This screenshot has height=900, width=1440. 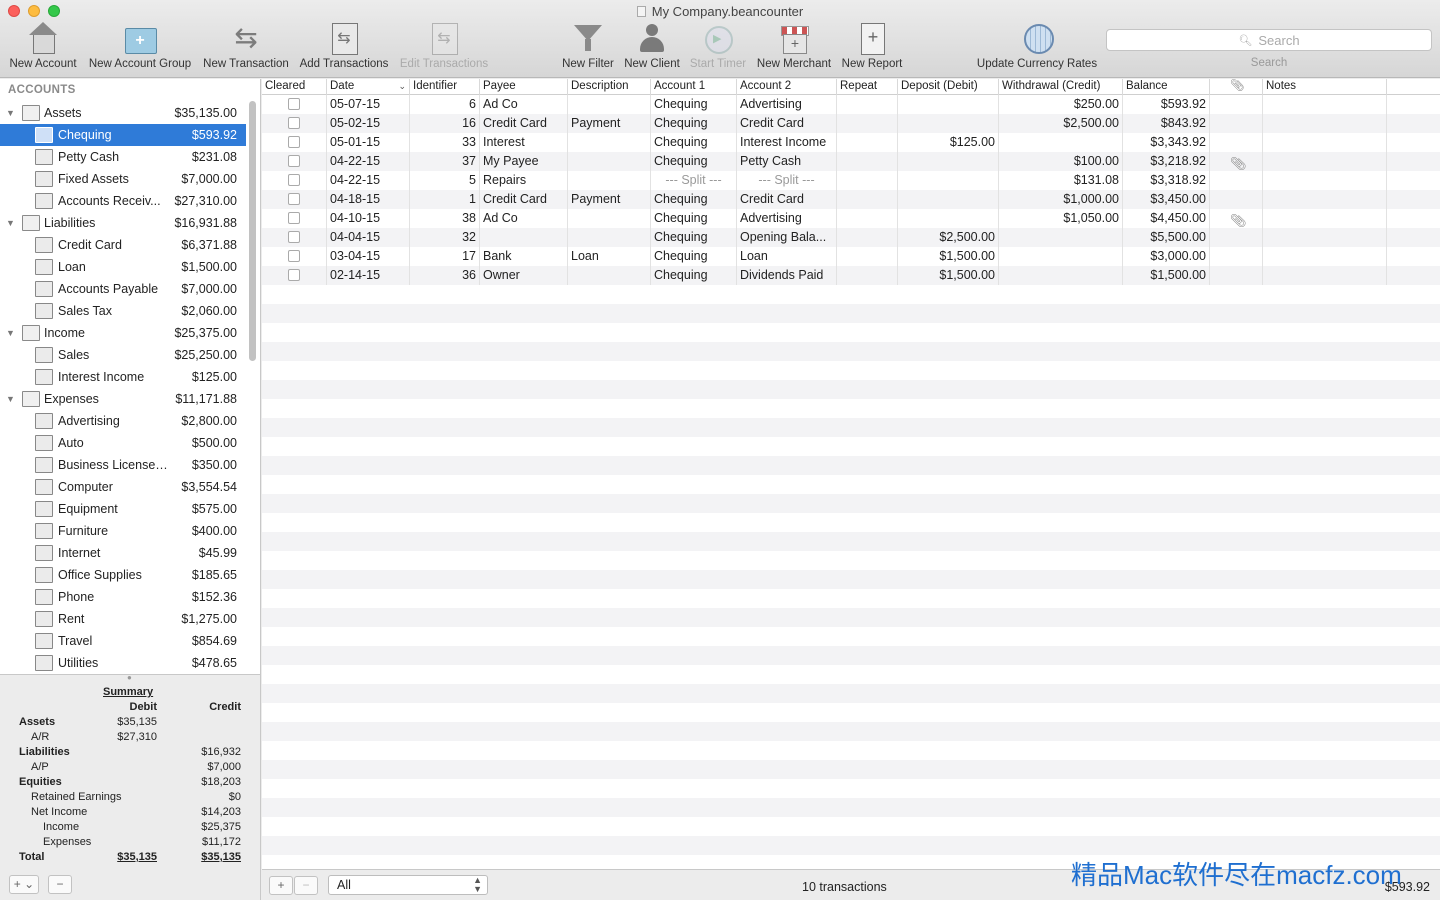 What do you see at coordinates (1166, 180) in the screenshot?
I see `balance-cell: $3,318.92` at bounding box center [1166, 180].